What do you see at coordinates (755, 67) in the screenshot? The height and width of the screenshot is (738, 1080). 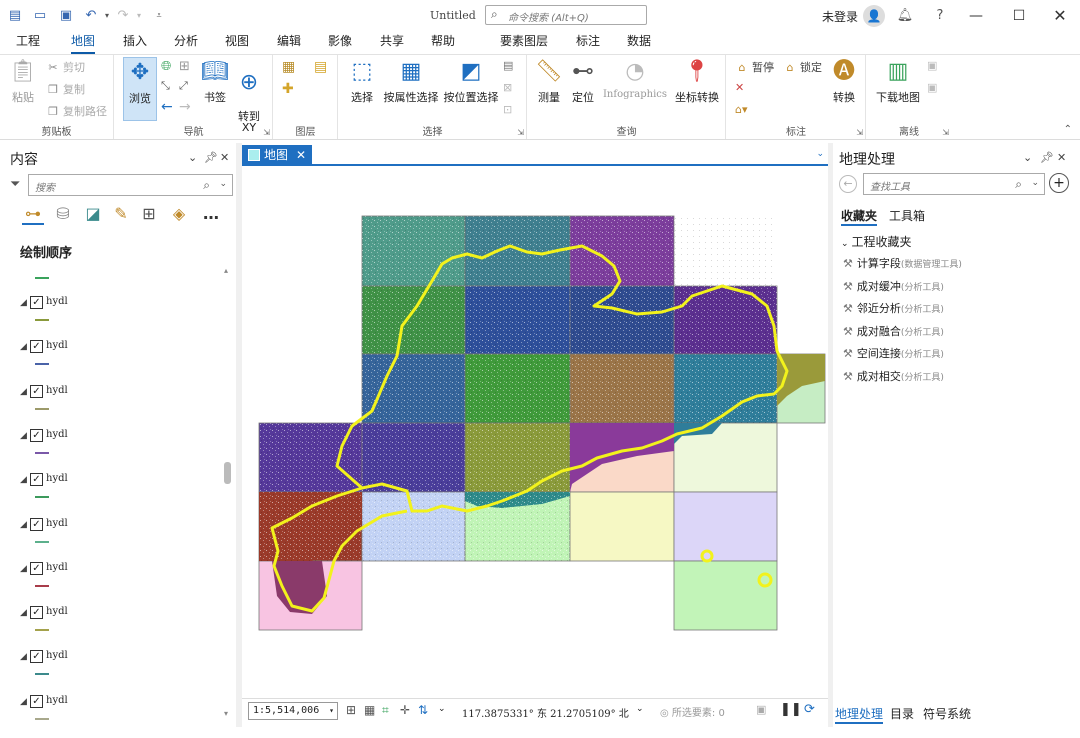 I see `pause-labels-button: ⌂ 暂停` at bounding box center [755, 67].